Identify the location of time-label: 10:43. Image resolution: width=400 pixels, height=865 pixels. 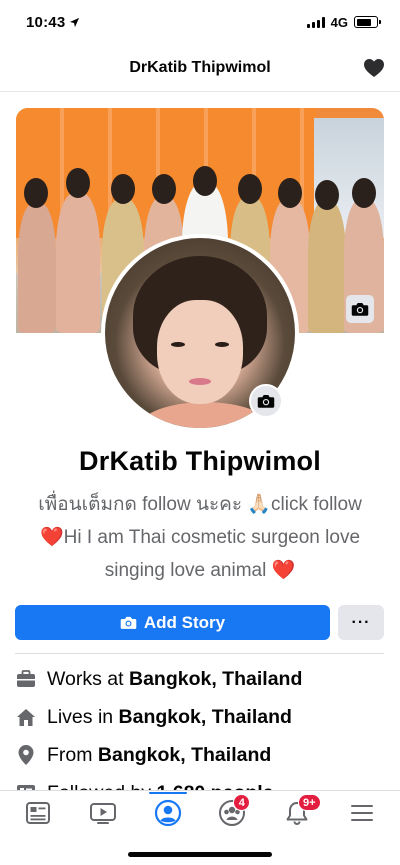
(46, 22).